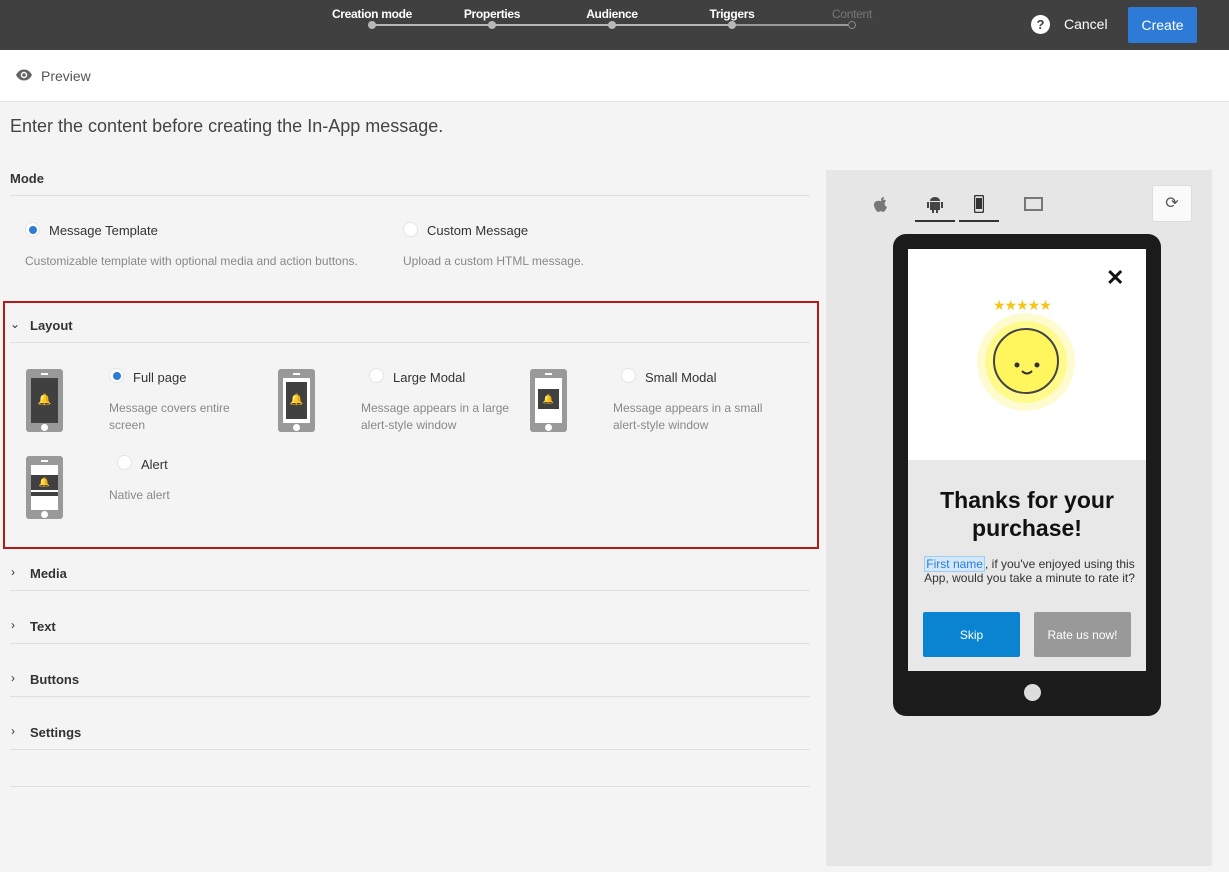 Image resolution: width=1229 pixels, height=872 pixels. What do you see at coordinates (24, 77) in the screenshot?
I see `eye-icon` at bounding box center [24, 77].